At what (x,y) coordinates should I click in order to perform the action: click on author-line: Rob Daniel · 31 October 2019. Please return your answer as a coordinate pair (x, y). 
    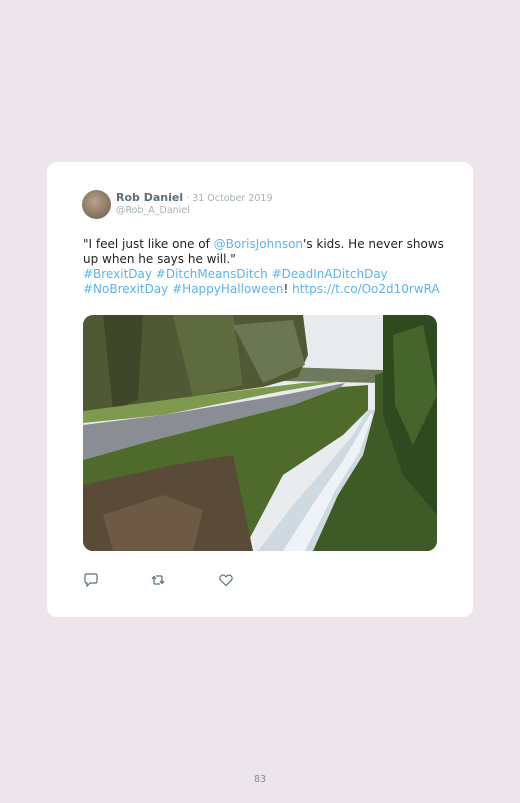
    Looking at the image, I should click on (194, 197).